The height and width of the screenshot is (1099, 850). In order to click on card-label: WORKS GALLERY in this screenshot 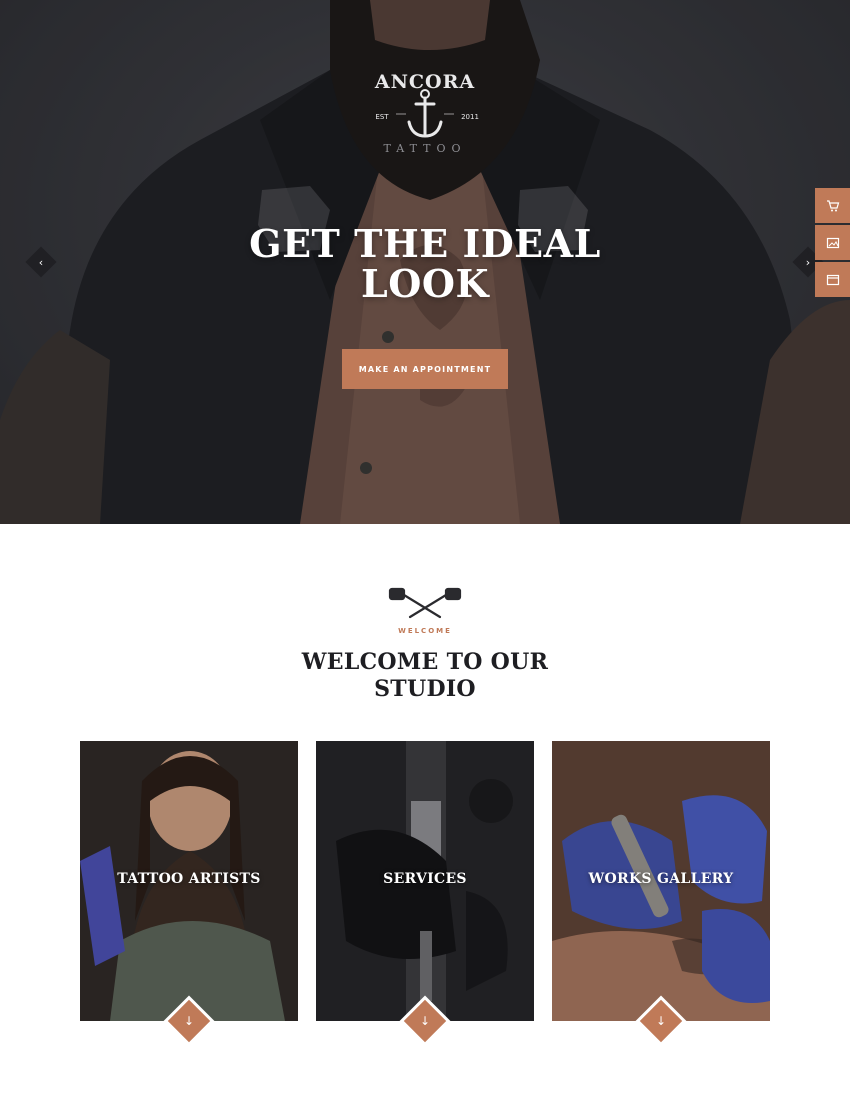, I will do `click(661, 879)`.